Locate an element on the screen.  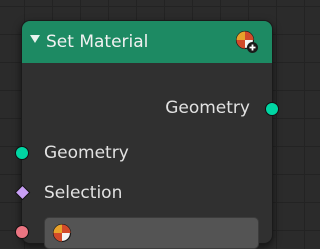
input-geometry-socket is located at coordinates (22, 153).